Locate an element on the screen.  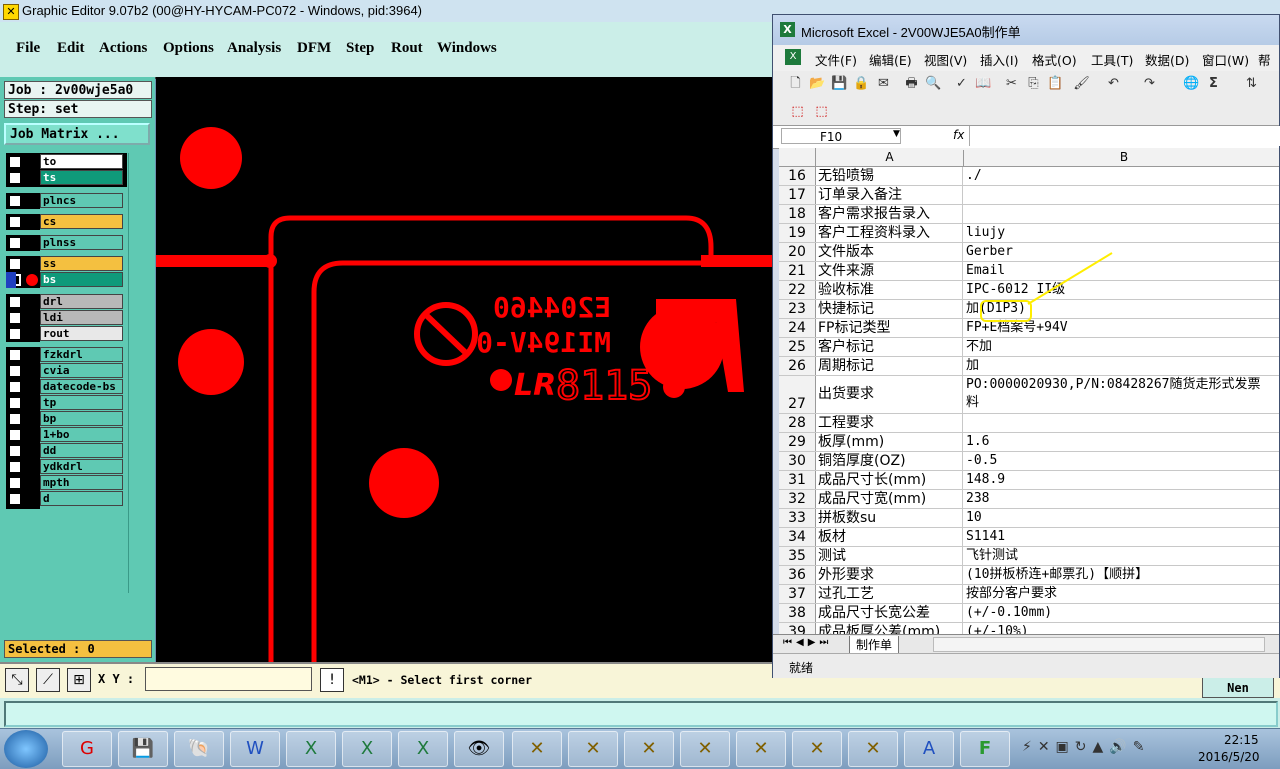
cell-a: 过孔工艺 is located at coordinates (889, 594).